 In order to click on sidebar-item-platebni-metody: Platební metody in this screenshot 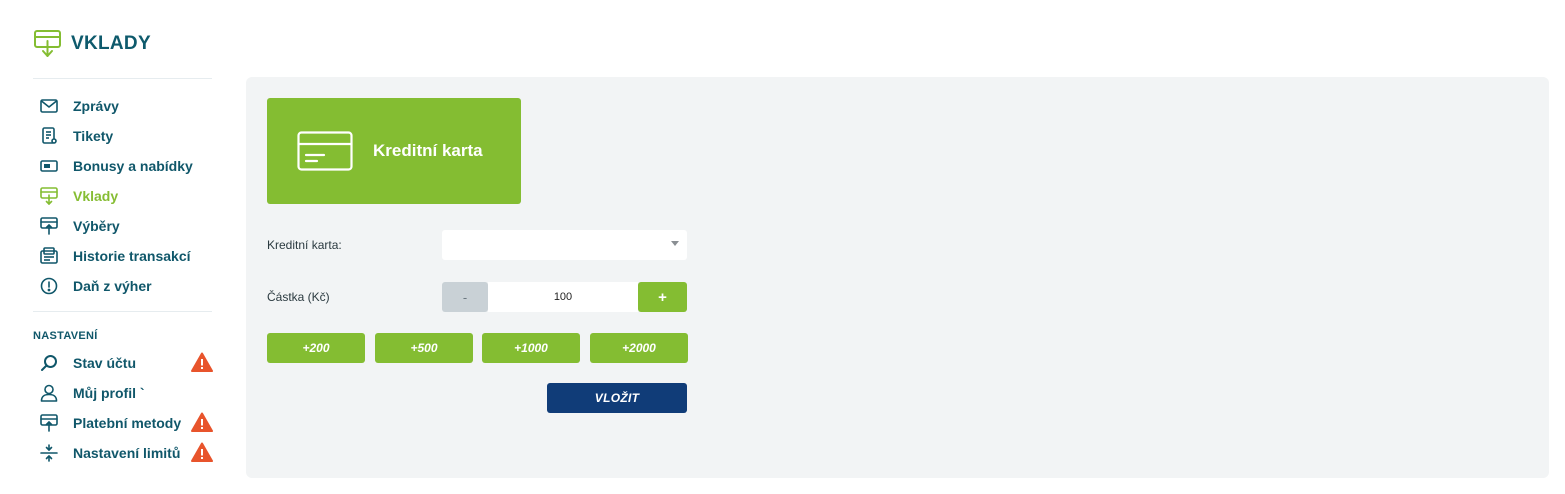, I will do `click(123, 423)`.